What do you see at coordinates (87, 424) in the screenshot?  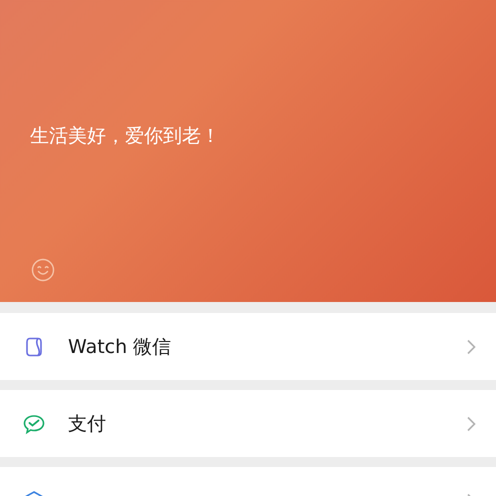 I see `menu-label: 支付` at bounding box center [87, 424].